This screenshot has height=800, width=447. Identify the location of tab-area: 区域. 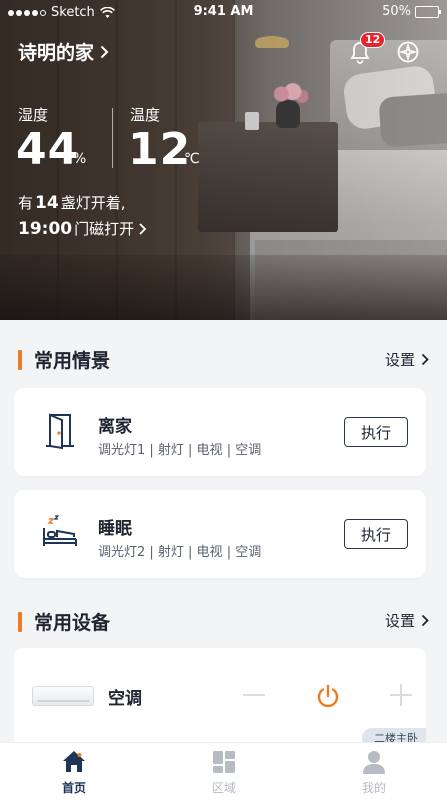
(224, 774).